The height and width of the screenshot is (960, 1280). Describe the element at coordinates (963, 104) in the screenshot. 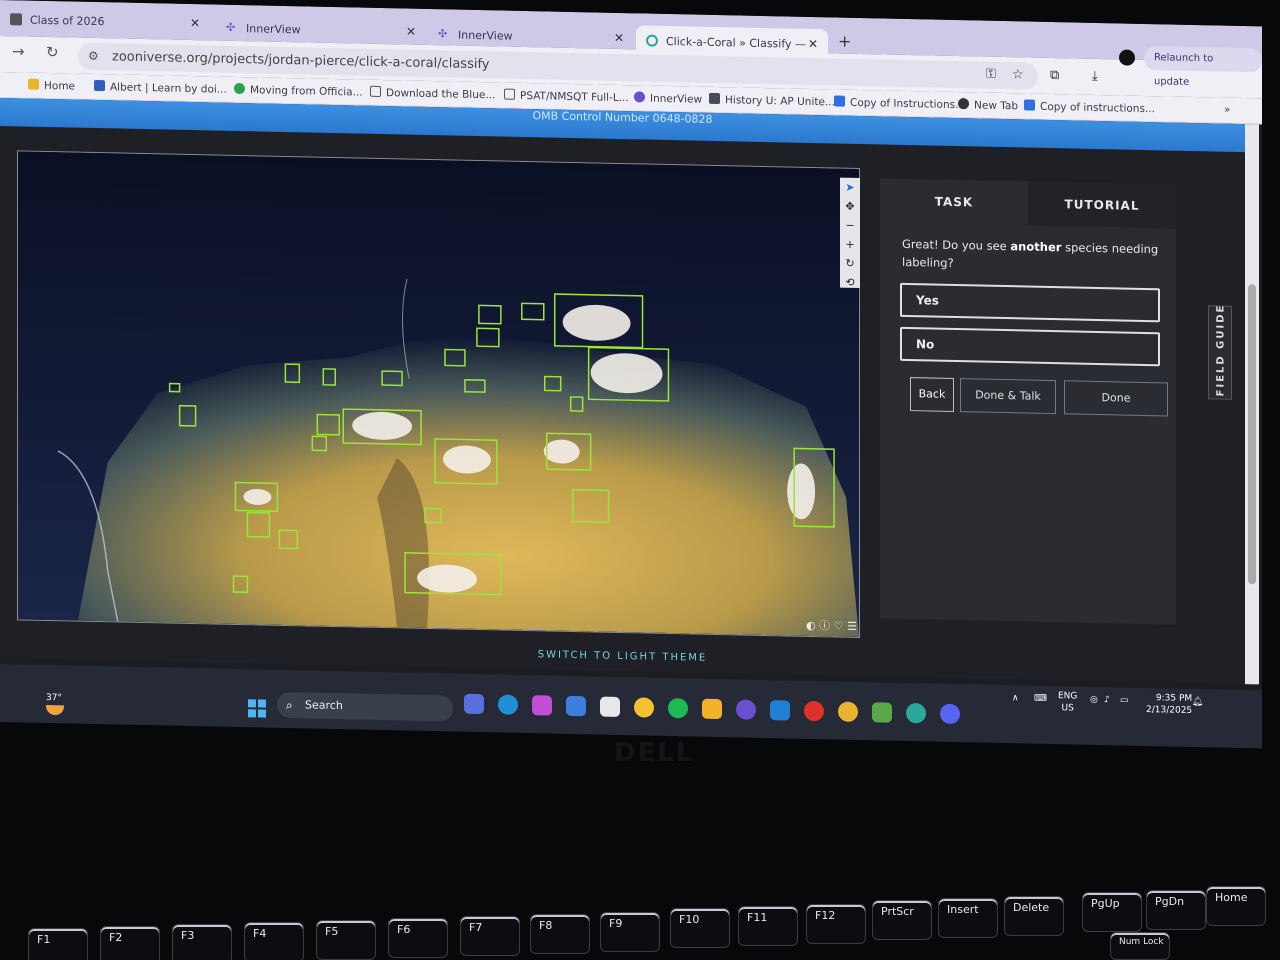

I see `globe-icon` at that location.